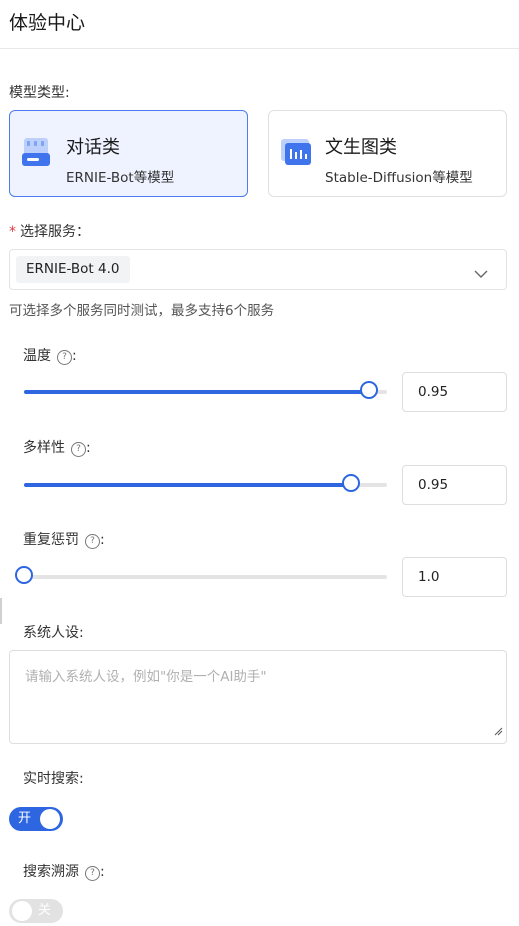  I want to click on page-title: 体验中心, so click(47, 23).